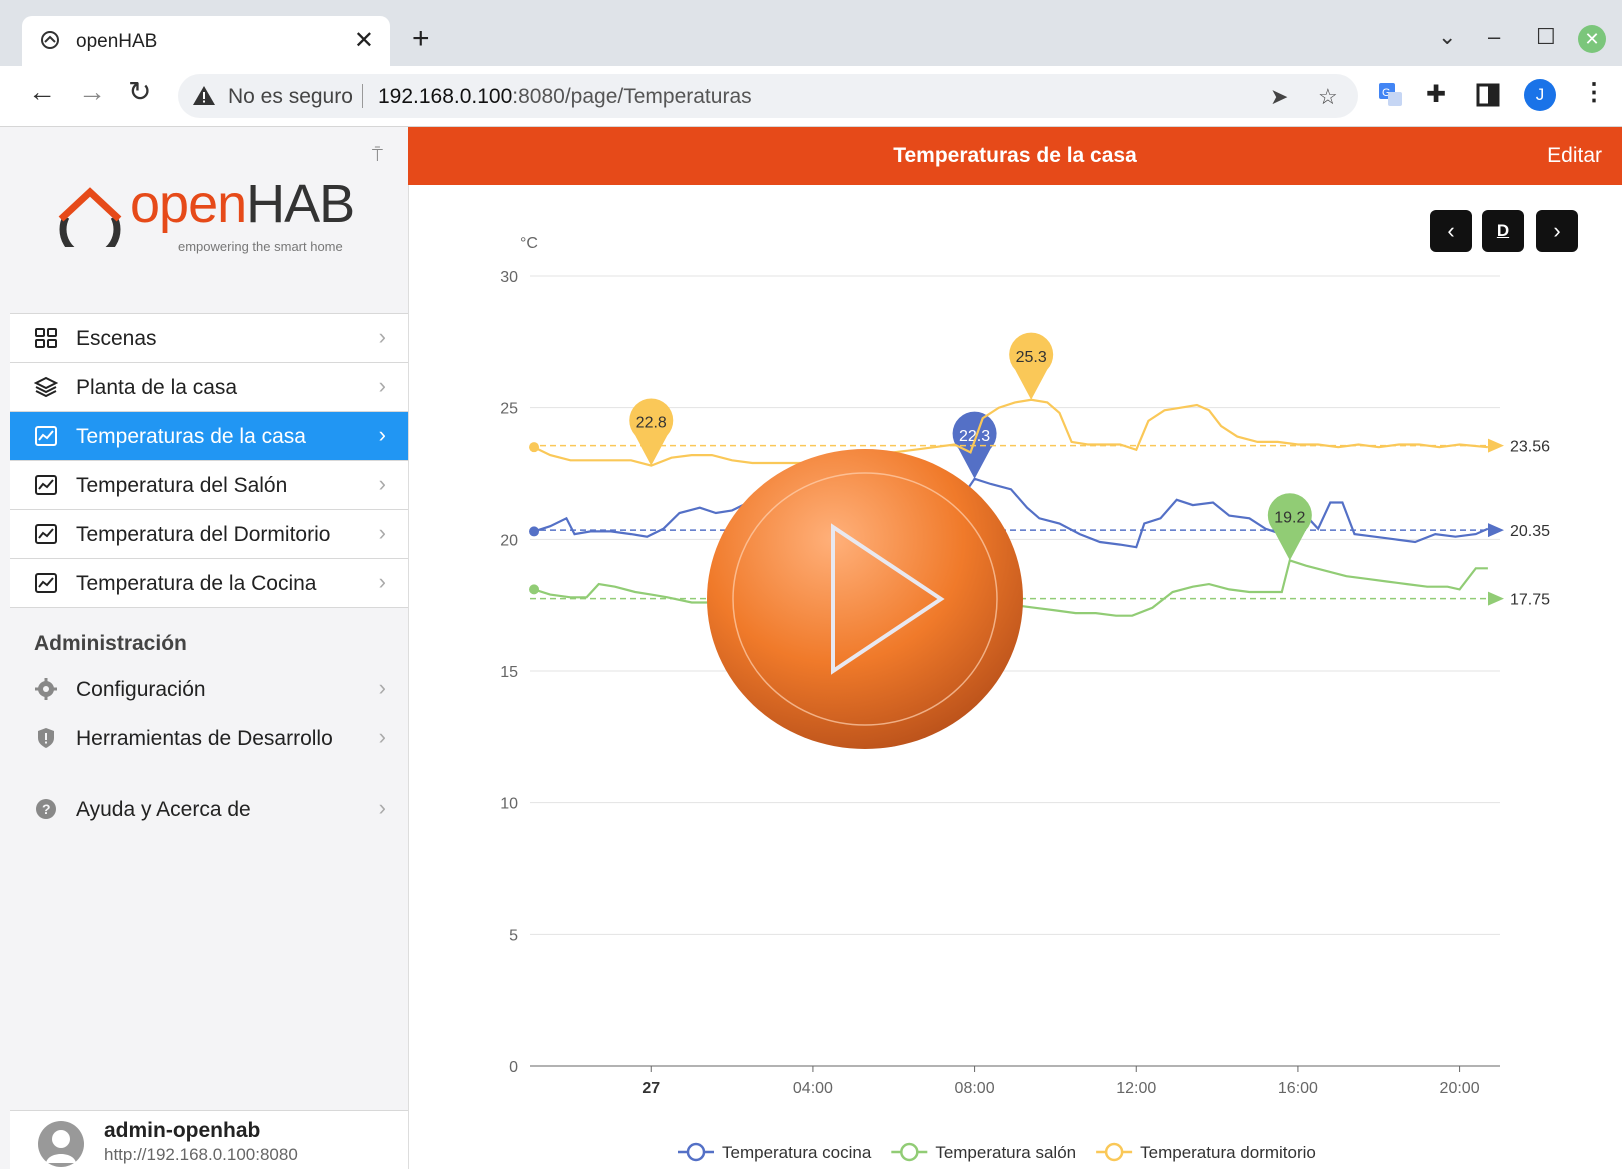 This screenshot has width=1622, height=1172. Describe the element at coordinates (46, 436) in the screenshot. I see `chart-icon` at that location.